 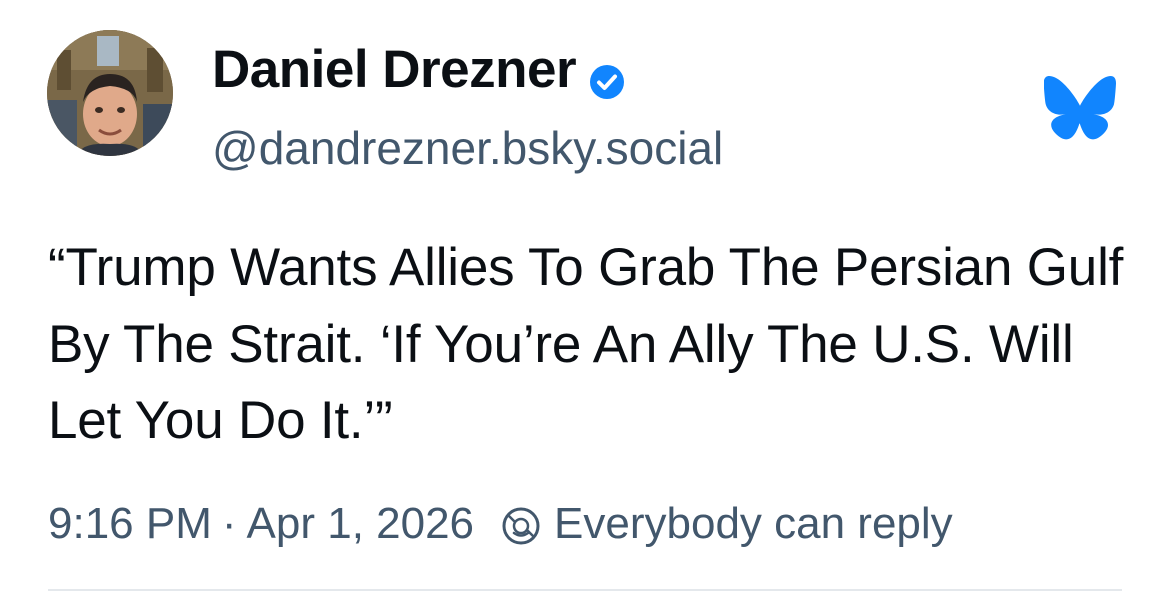 I want to click on post-time: 9:16 PM, so click(x=130, y=524).